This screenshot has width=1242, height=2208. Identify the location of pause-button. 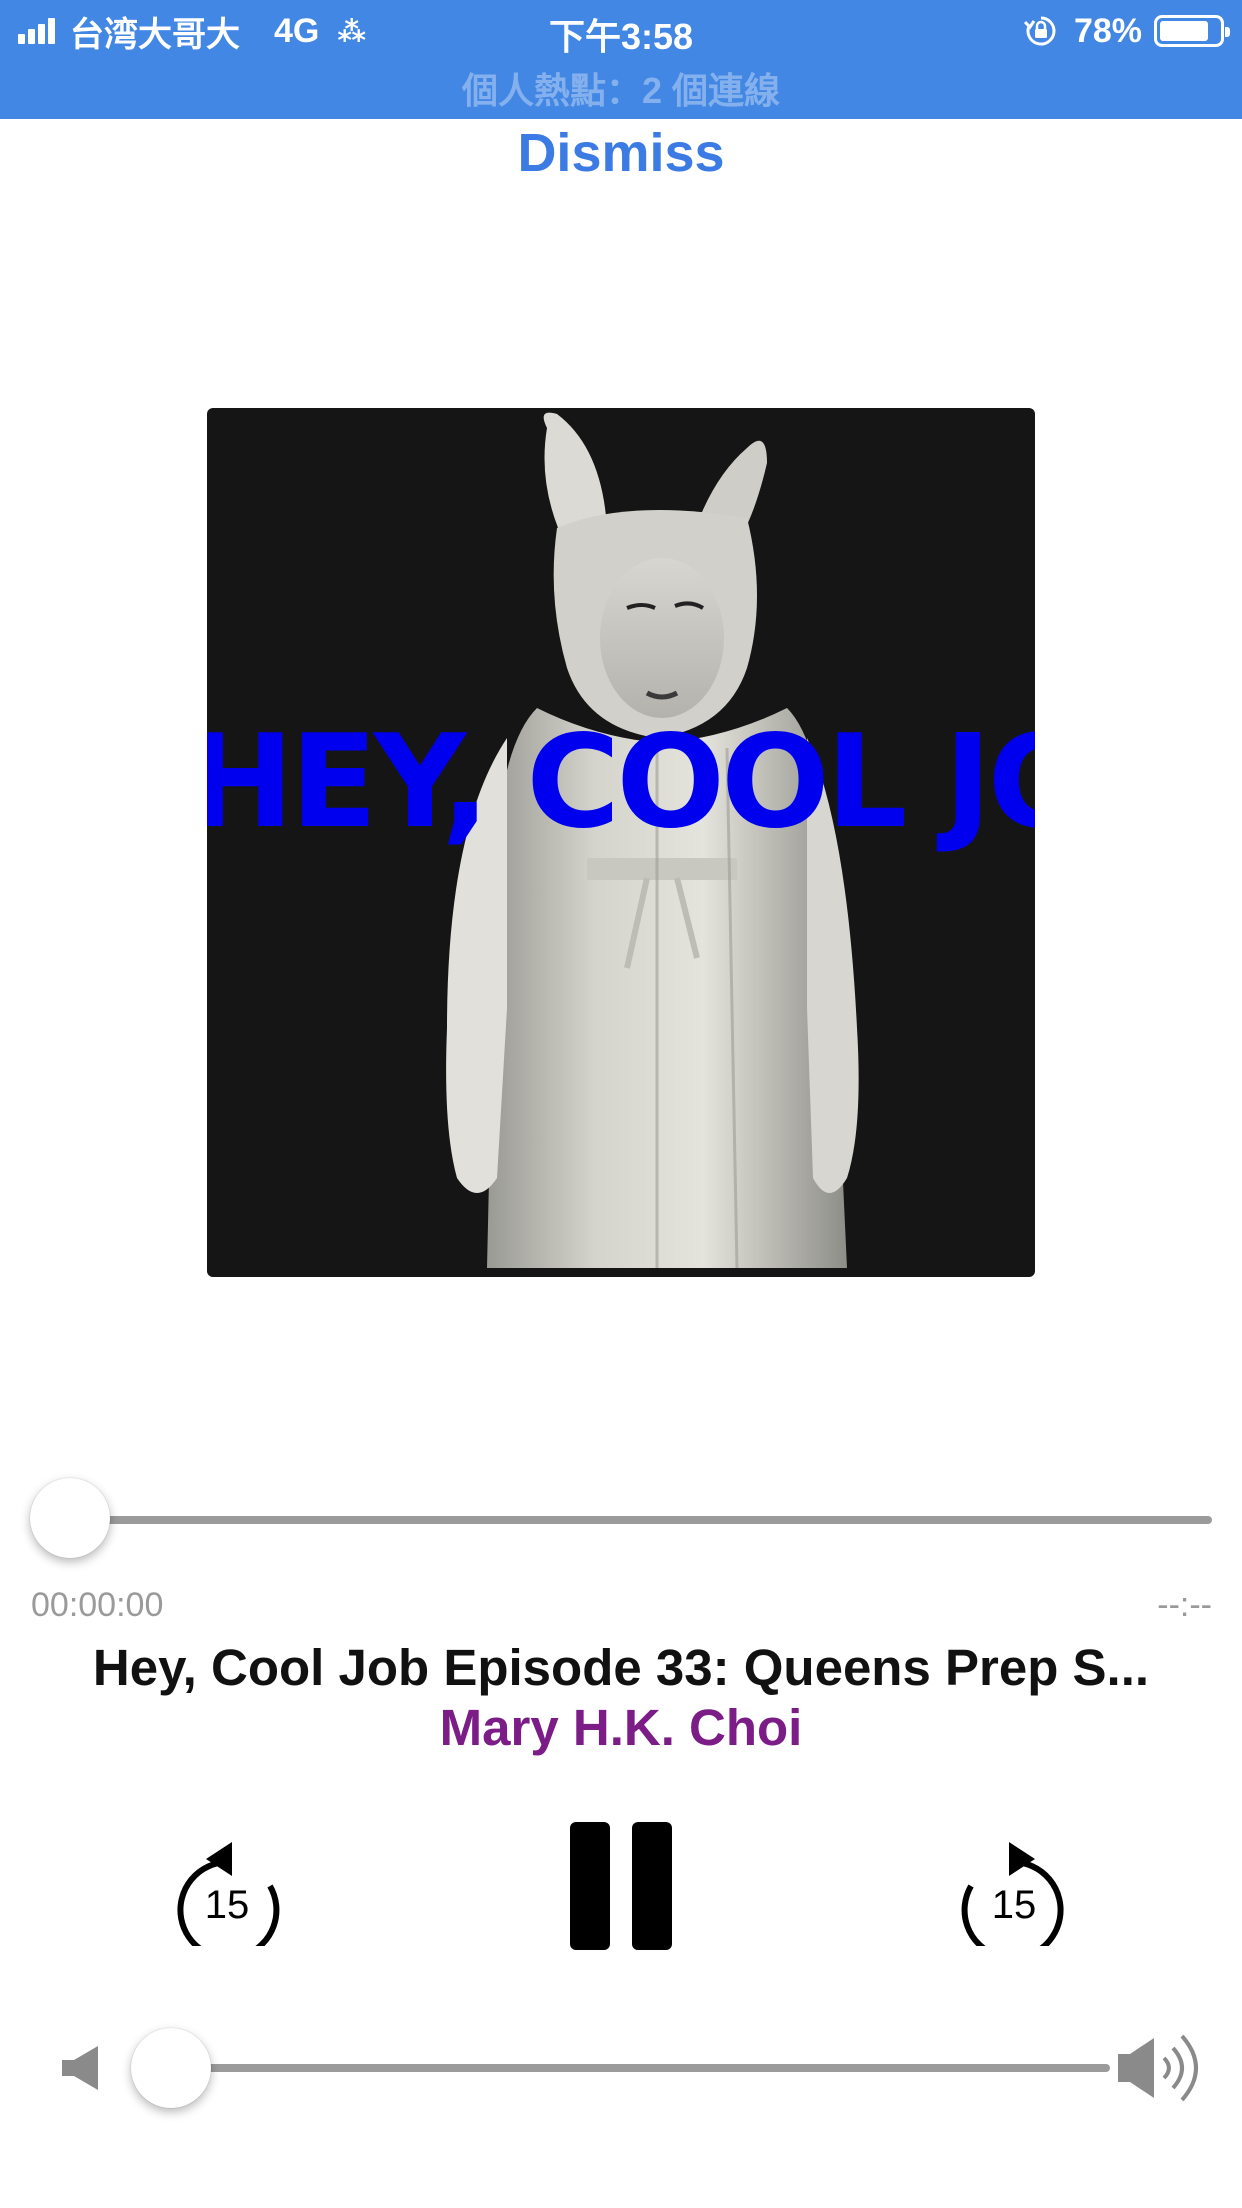
(621, 1886).